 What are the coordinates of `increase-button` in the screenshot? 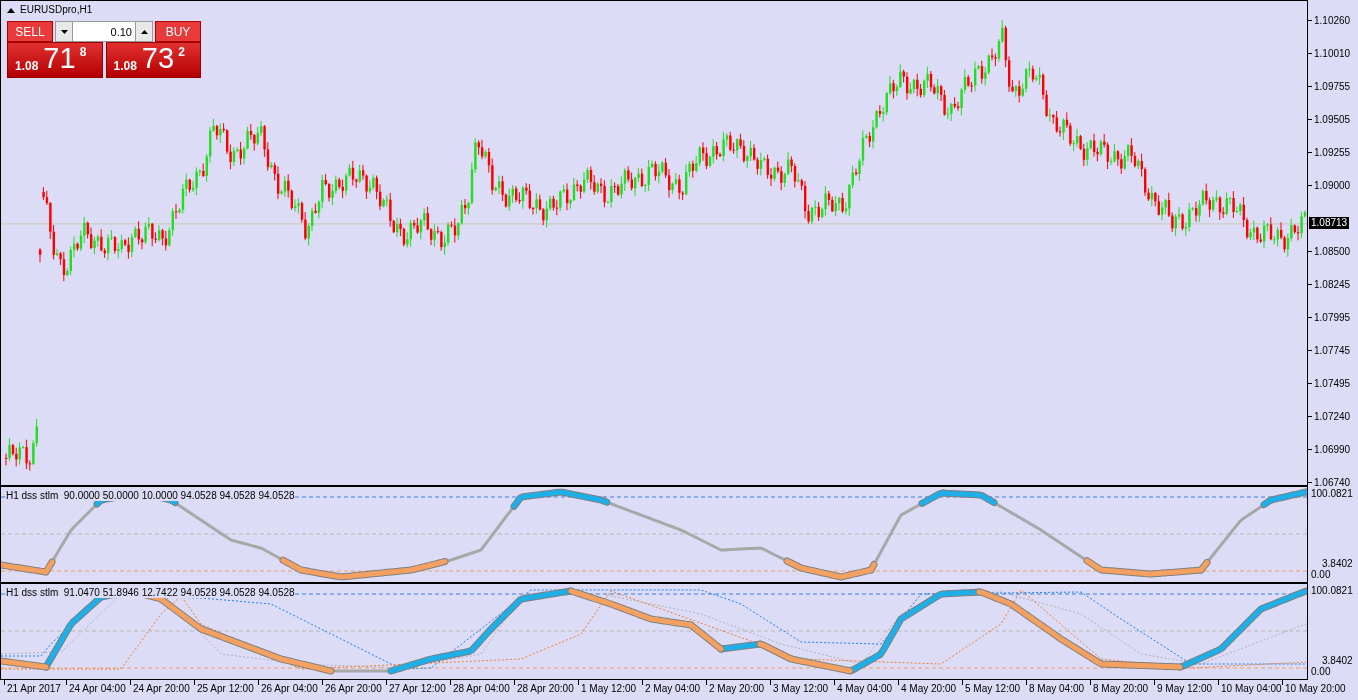 It's located at (144, 31).